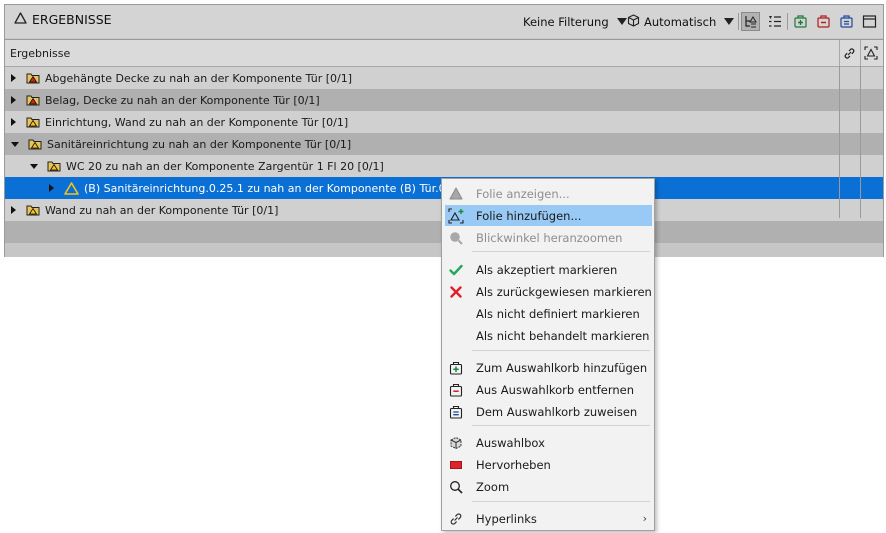  I want to click on list-view-button, so click(774, 21).